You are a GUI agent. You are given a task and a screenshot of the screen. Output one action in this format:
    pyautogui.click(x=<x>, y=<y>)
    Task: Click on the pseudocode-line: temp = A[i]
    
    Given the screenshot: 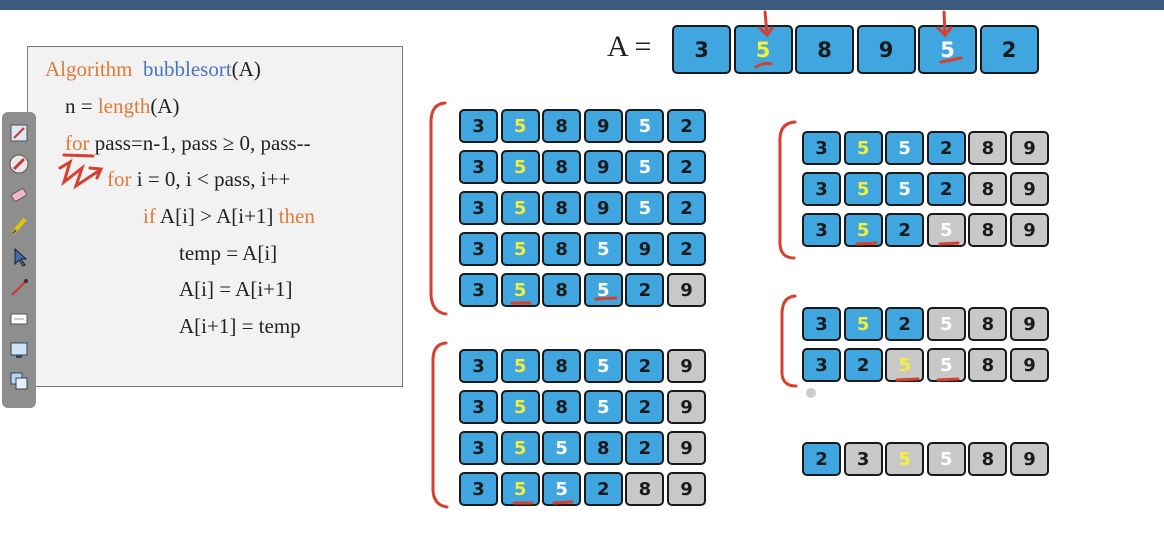 What is the action you would take?
    pyautogui.click(x=228, y=253)
    